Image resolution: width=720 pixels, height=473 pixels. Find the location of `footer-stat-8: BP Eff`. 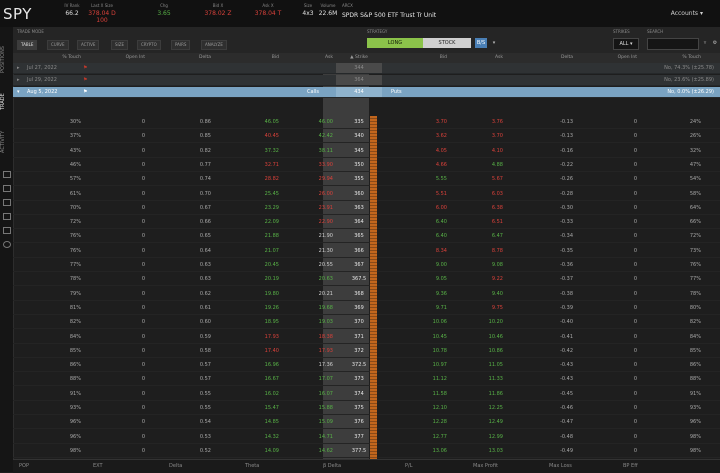

footer-stat-8: BP Eff is located at coordinates (630, 466).